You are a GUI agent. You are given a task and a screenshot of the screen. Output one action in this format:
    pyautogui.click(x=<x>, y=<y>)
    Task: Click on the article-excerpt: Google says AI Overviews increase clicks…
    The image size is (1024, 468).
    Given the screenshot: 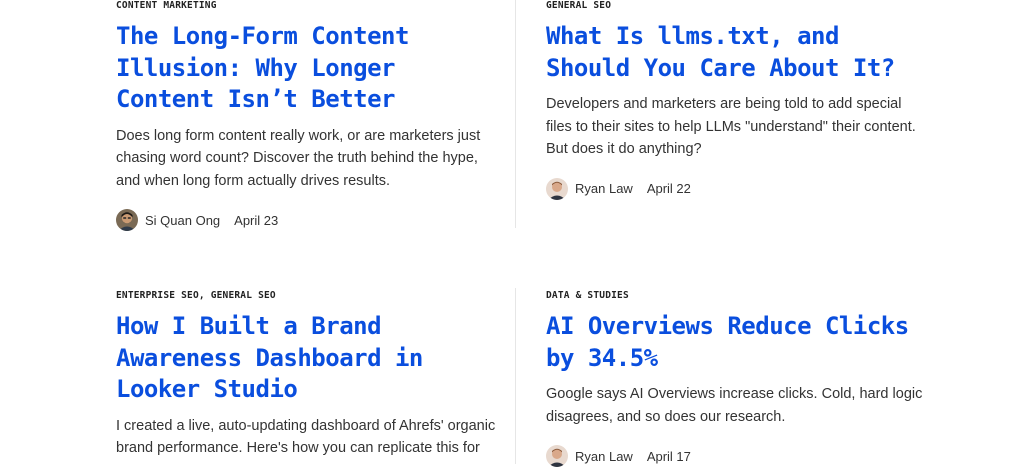 What is the action you would take?
    pyautogui.click(x=734, y=405)
    